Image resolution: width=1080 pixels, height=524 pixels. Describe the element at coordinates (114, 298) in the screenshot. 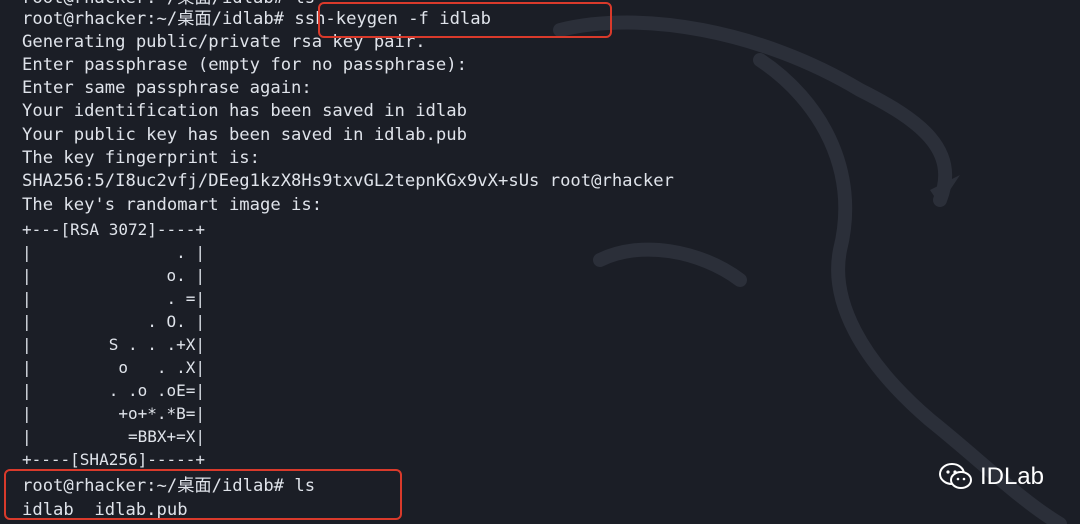

I see `randomart-line: | . =|` at that location.